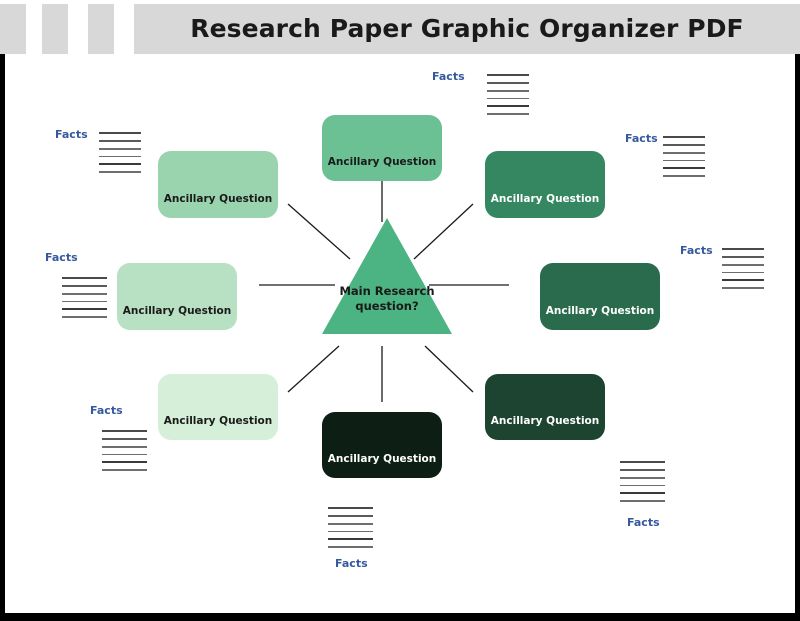  I want to click on ancillary-question-lower-right-label: Ancillary Question, so click(545, 421).